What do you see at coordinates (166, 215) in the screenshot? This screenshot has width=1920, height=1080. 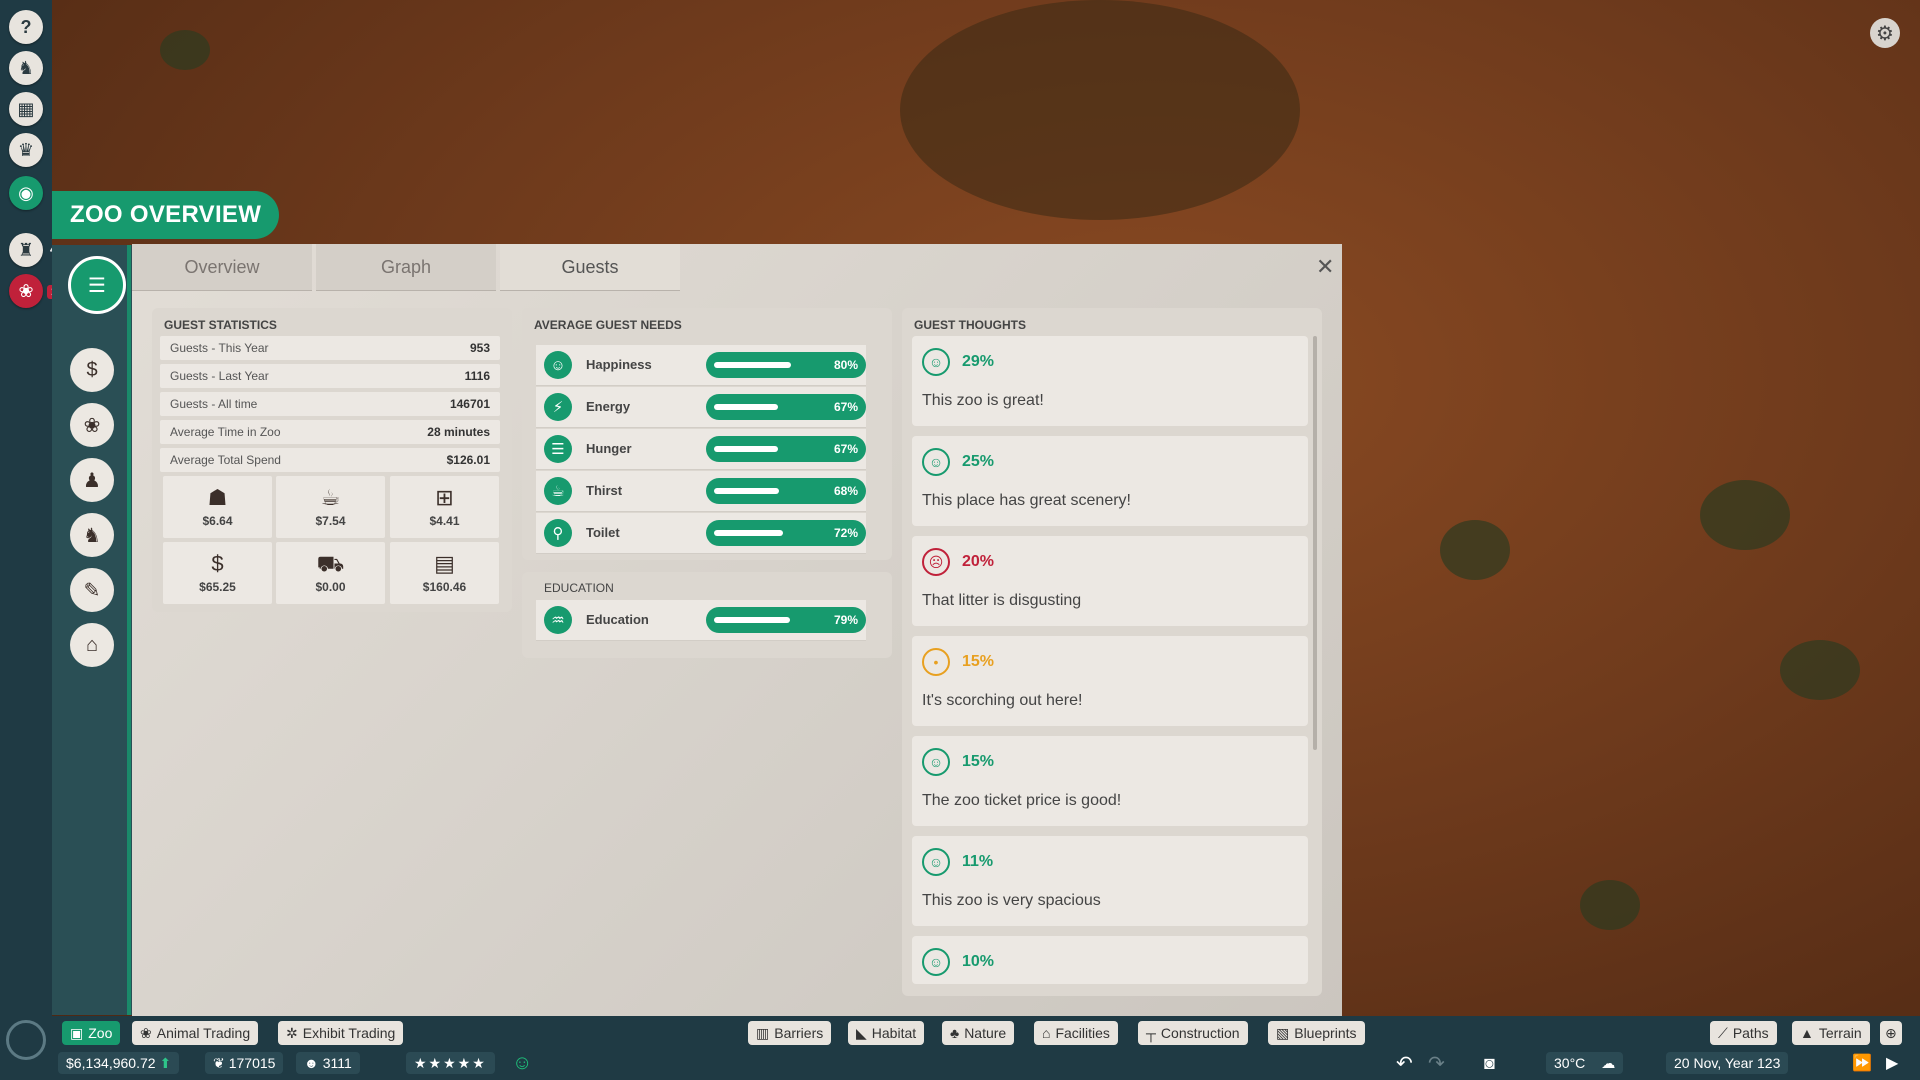 I see `page-title: ZOO OVERVIEW` at bounding box center [166, 215].